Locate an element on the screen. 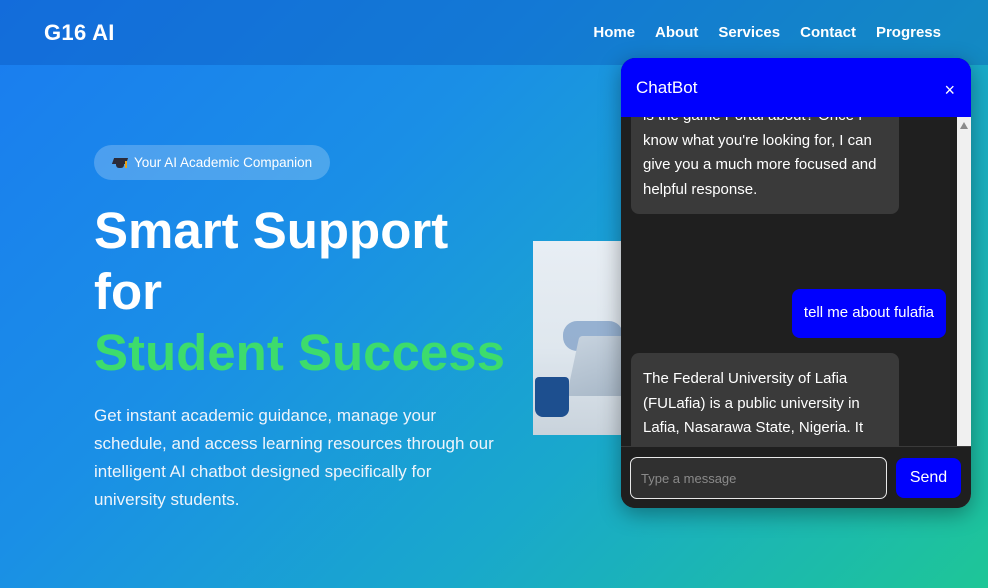  chat-input-bar: Send is located at coordinates (796, 477).